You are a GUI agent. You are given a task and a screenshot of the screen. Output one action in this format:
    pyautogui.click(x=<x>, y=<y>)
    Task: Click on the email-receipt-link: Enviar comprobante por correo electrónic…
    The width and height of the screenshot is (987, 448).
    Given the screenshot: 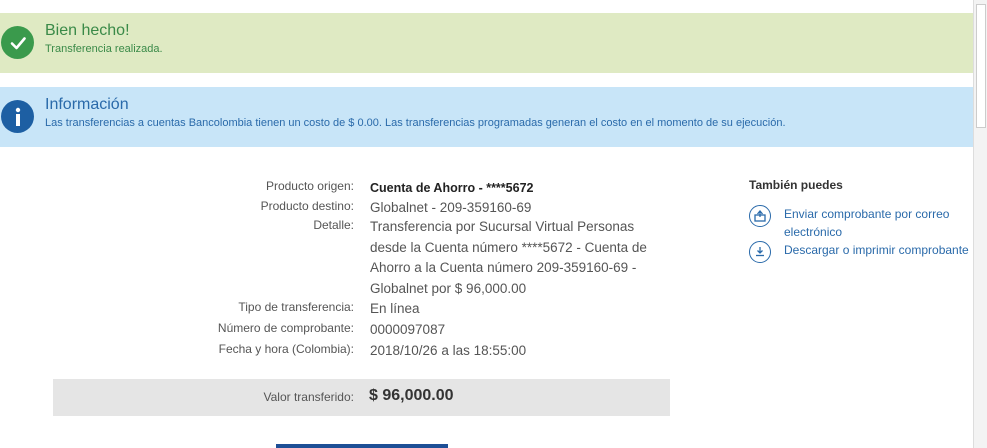 What is the action you would take?
    pyautogui.click(x=864, y=224)
    